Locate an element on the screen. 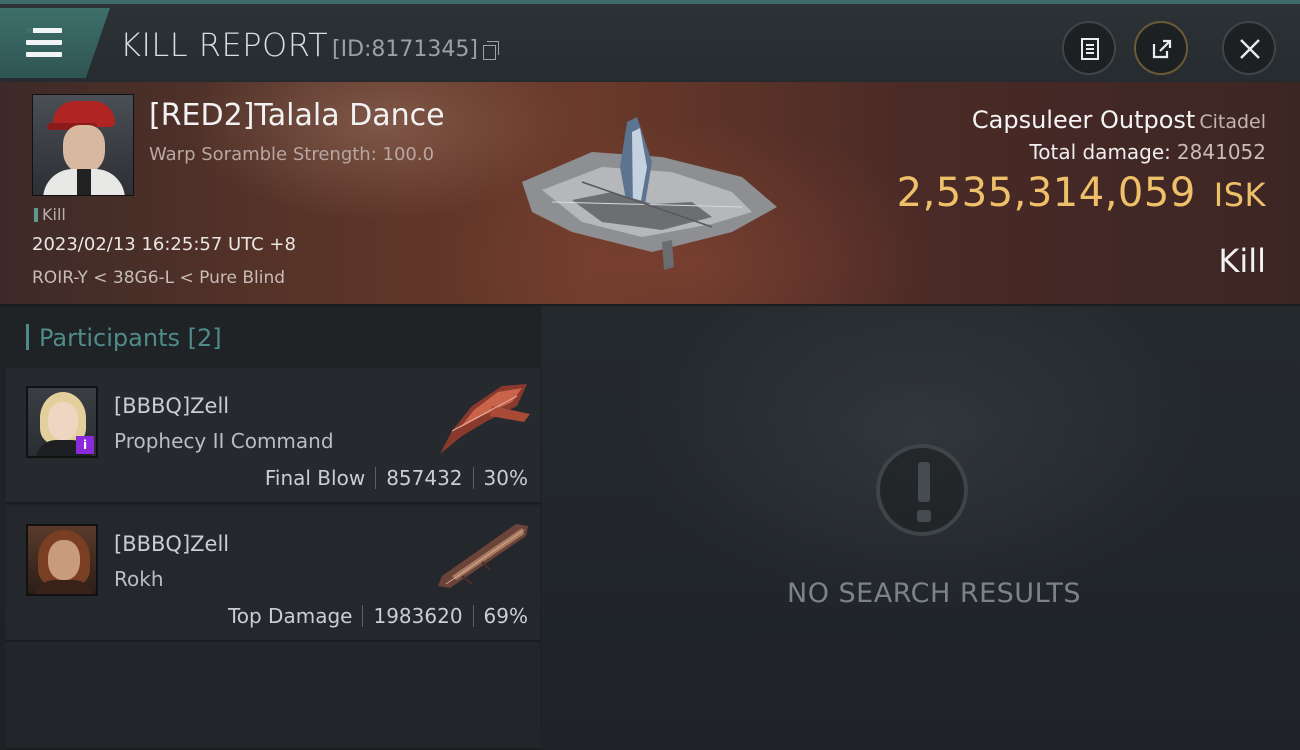 This screenshot has width=1300, height=750. target-class: Citadel is located at coordinates (1232, 122).